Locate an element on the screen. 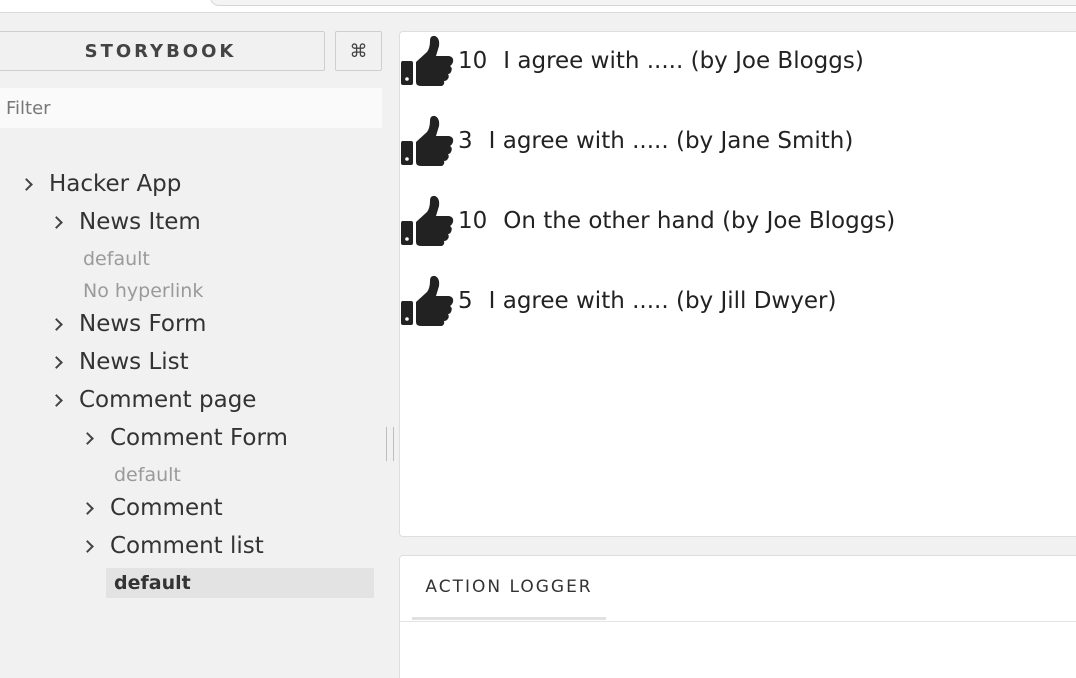 The width and height of the screenshot is (1076, 678). shortcuts-button: ⌘ is located at coordinates (358, 51).